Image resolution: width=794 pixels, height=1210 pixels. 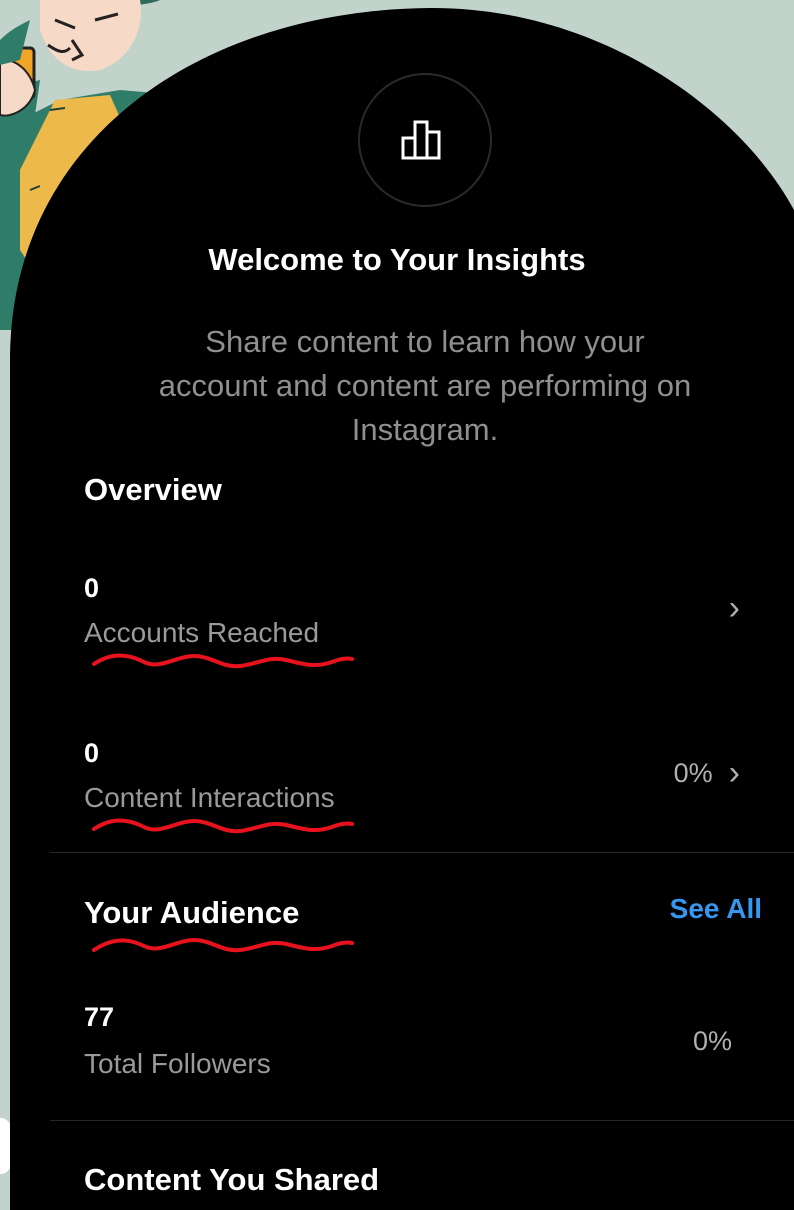 What do you see at coordinates (397, 259) in the screenshot?
I see `welcome-title: Welcome to Your Insights` at bounding box center [397, 259].